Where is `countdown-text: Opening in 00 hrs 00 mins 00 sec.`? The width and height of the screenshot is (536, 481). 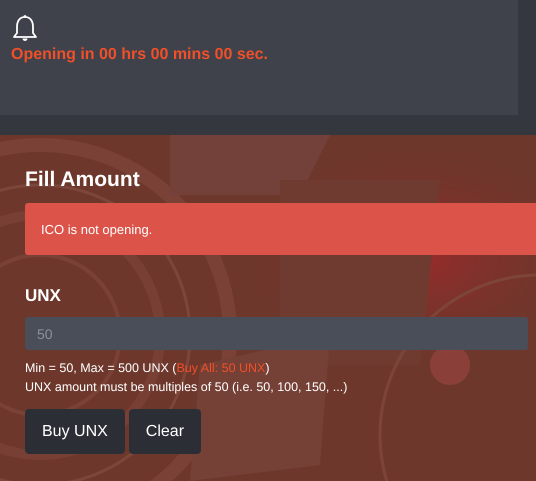 countdown-text: Opening in 00 hrs 00 mins 00 sec. is located at coordinates (140, 55).